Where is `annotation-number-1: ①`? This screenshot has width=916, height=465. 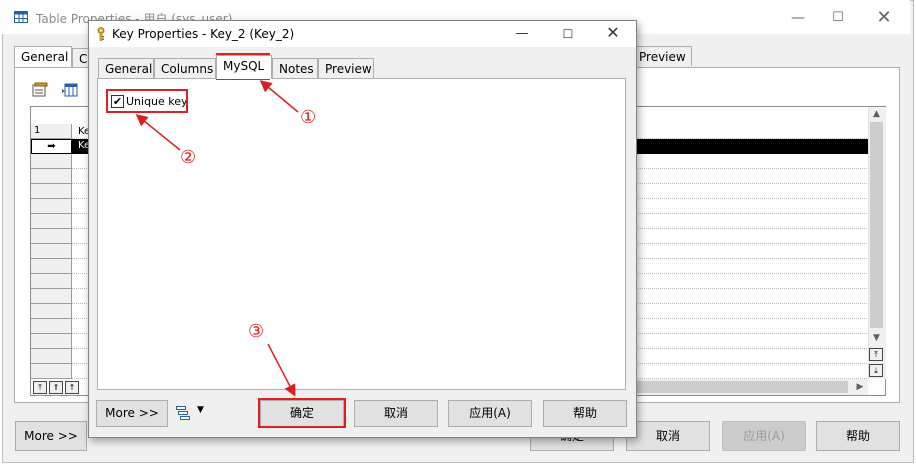
annotation-number-1: ① is located at coordinates (308, 117).